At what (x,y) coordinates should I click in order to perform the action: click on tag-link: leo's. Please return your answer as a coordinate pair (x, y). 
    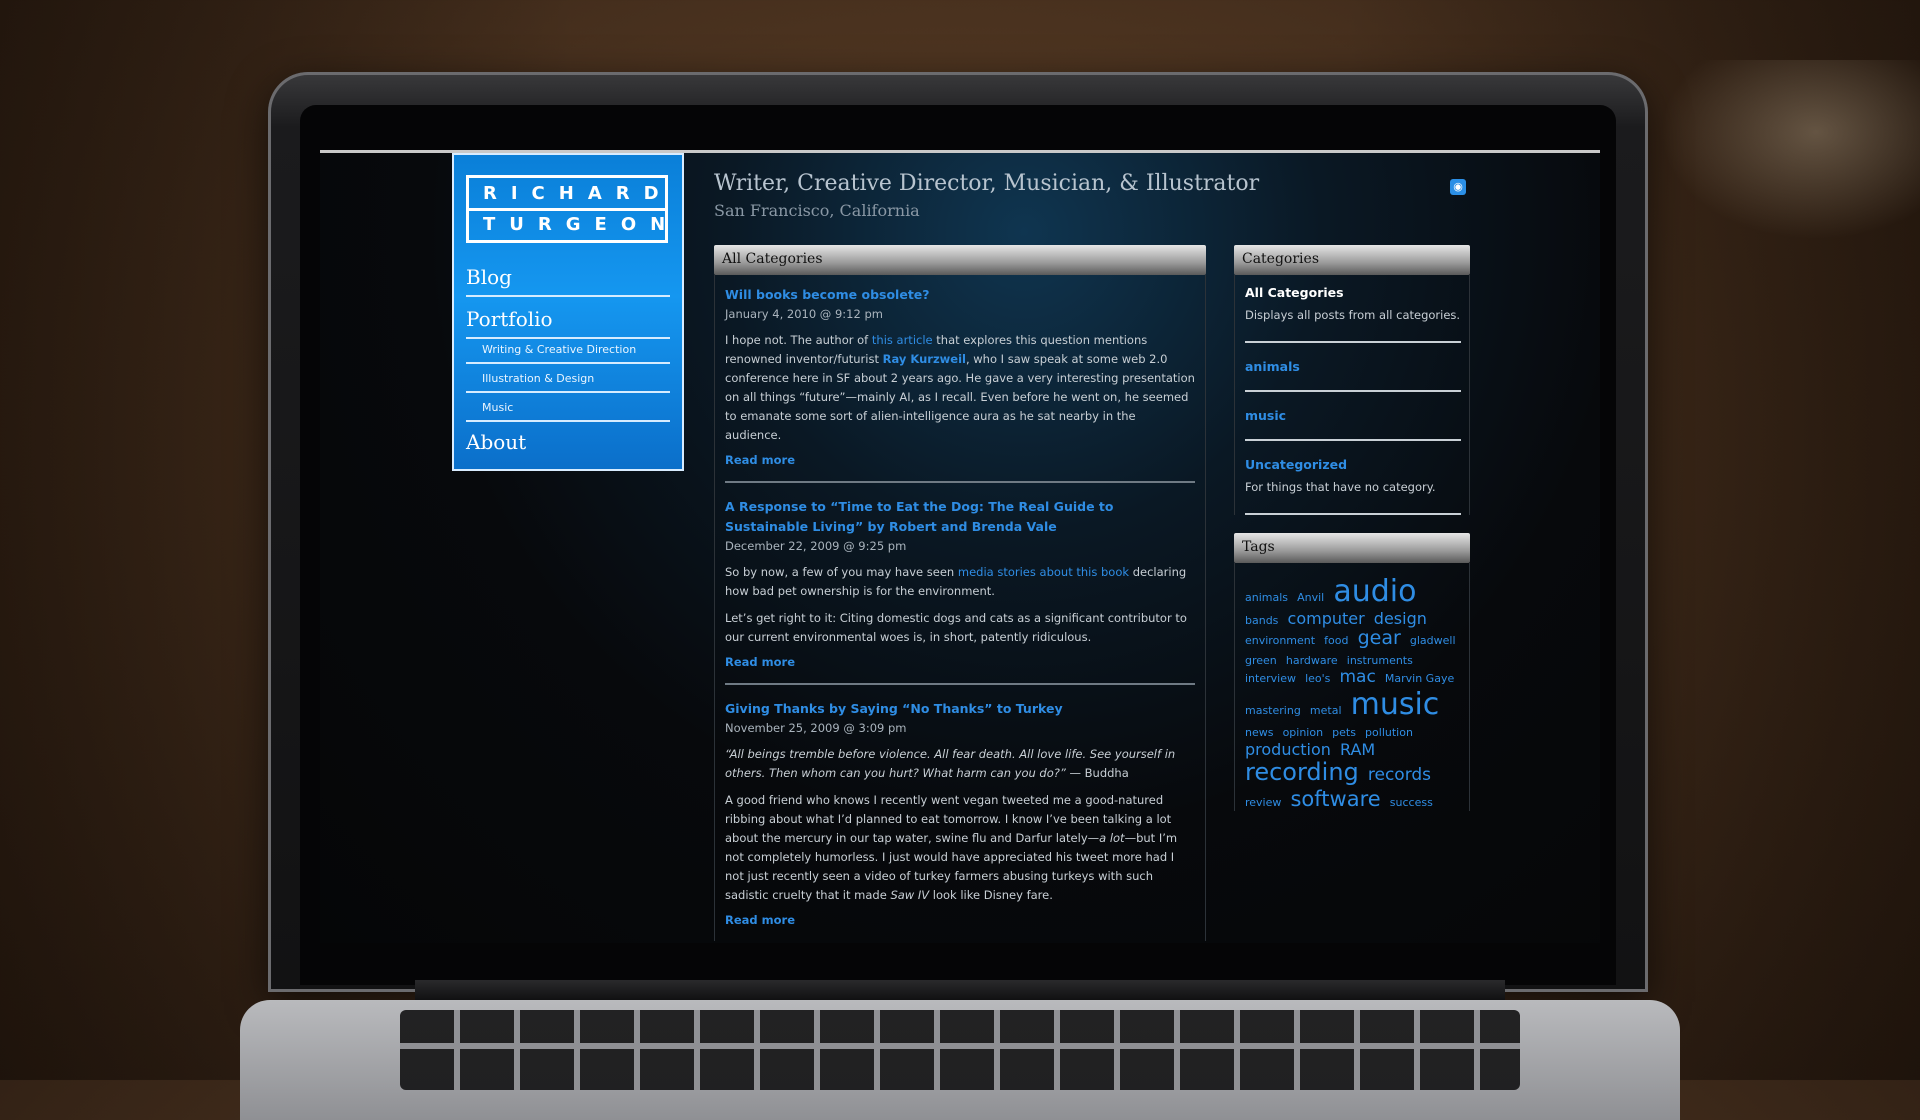
    Looking at the image, I should click on (1317, 679).